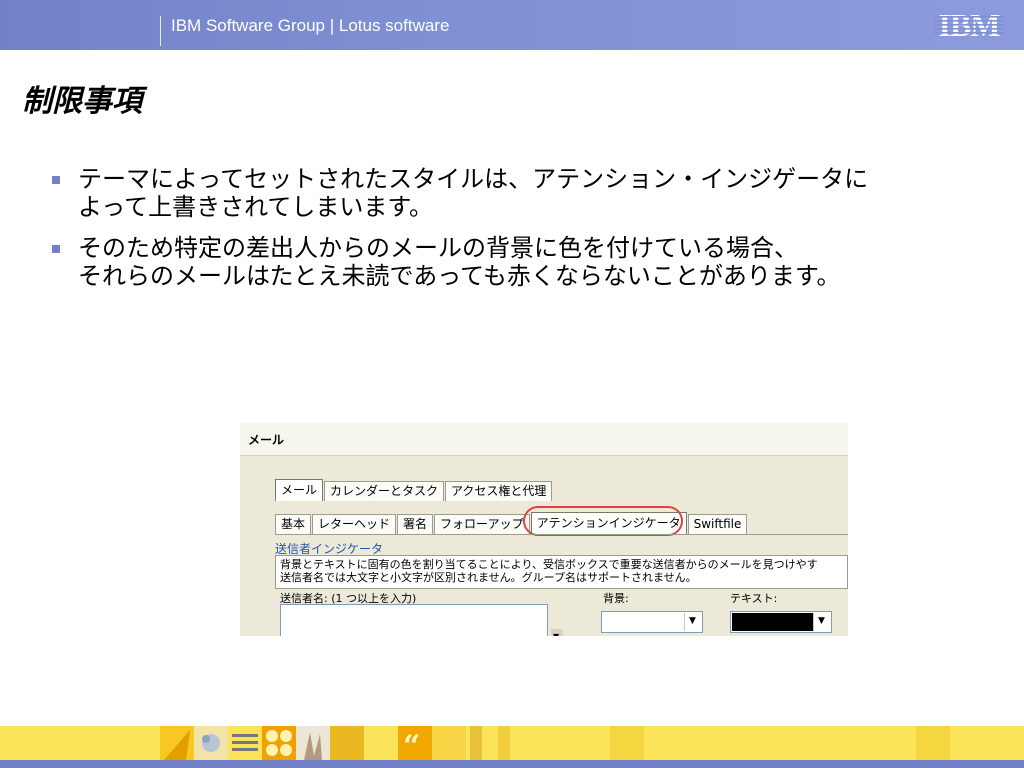  I want to click on background-color-swatch, so click(644, 622).